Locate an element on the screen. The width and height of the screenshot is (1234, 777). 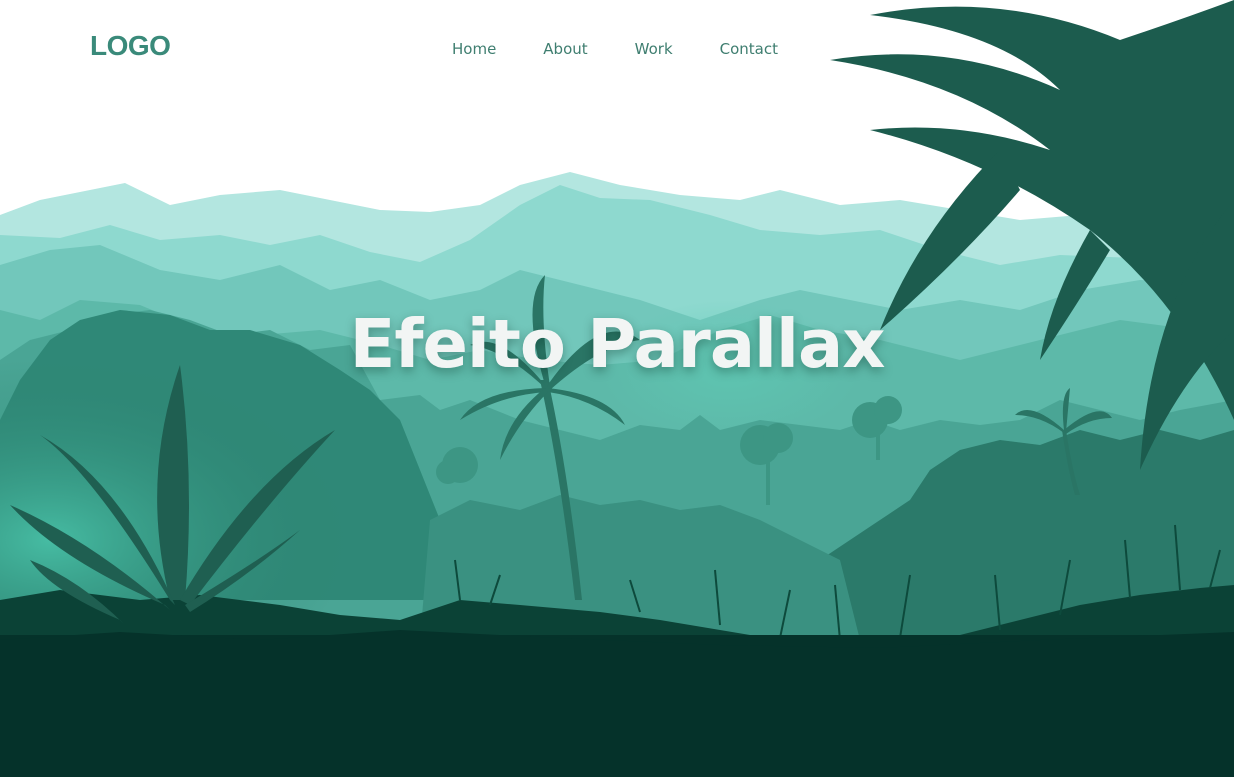
nav-work: Work is located at coordinates (654, 49).